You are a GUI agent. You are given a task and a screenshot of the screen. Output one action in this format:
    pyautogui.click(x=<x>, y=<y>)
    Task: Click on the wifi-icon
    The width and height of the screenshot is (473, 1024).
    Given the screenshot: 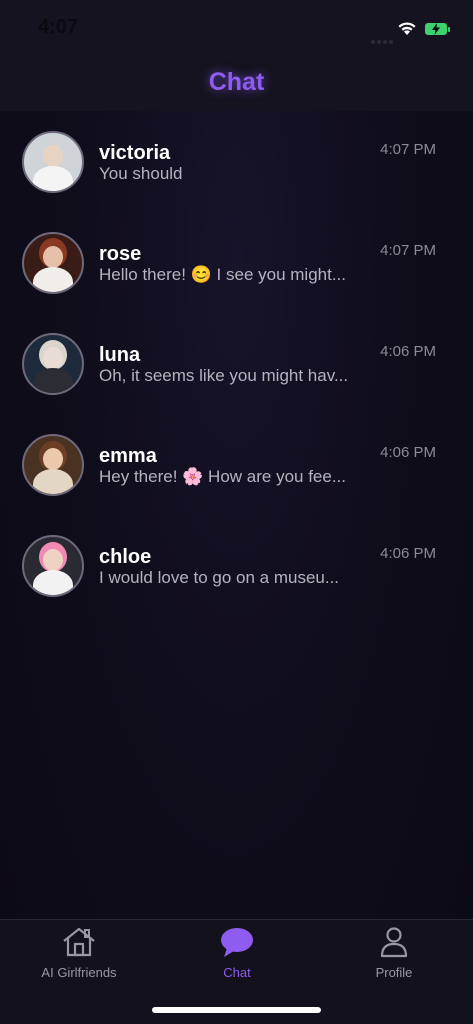 What is the action you would take?
    pyautogui.click(x=407, y=28)
    